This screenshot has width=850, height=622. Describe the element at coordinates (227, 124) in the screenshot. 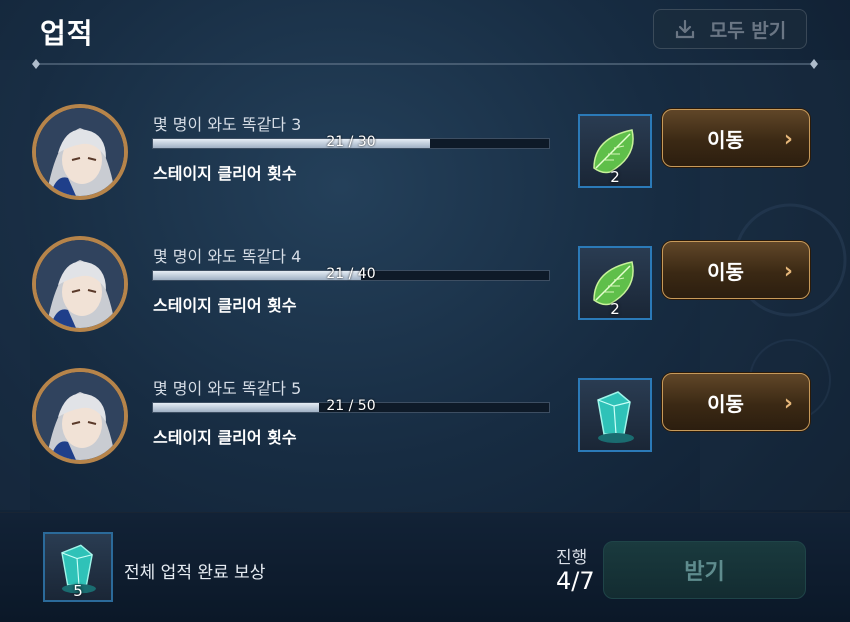

I see `achievement-name: 몇 명이 와도 똑같다 3` at that location.